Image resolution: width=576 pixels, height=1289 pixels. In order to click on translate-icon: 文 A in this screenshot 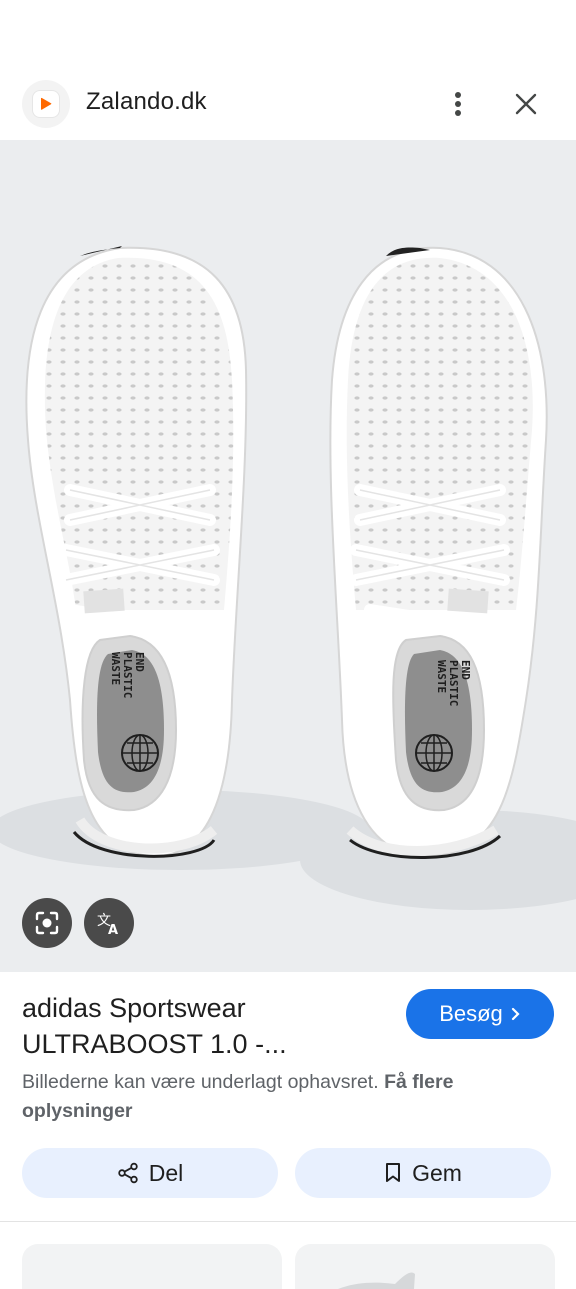, I will do `click(107, 925)`.